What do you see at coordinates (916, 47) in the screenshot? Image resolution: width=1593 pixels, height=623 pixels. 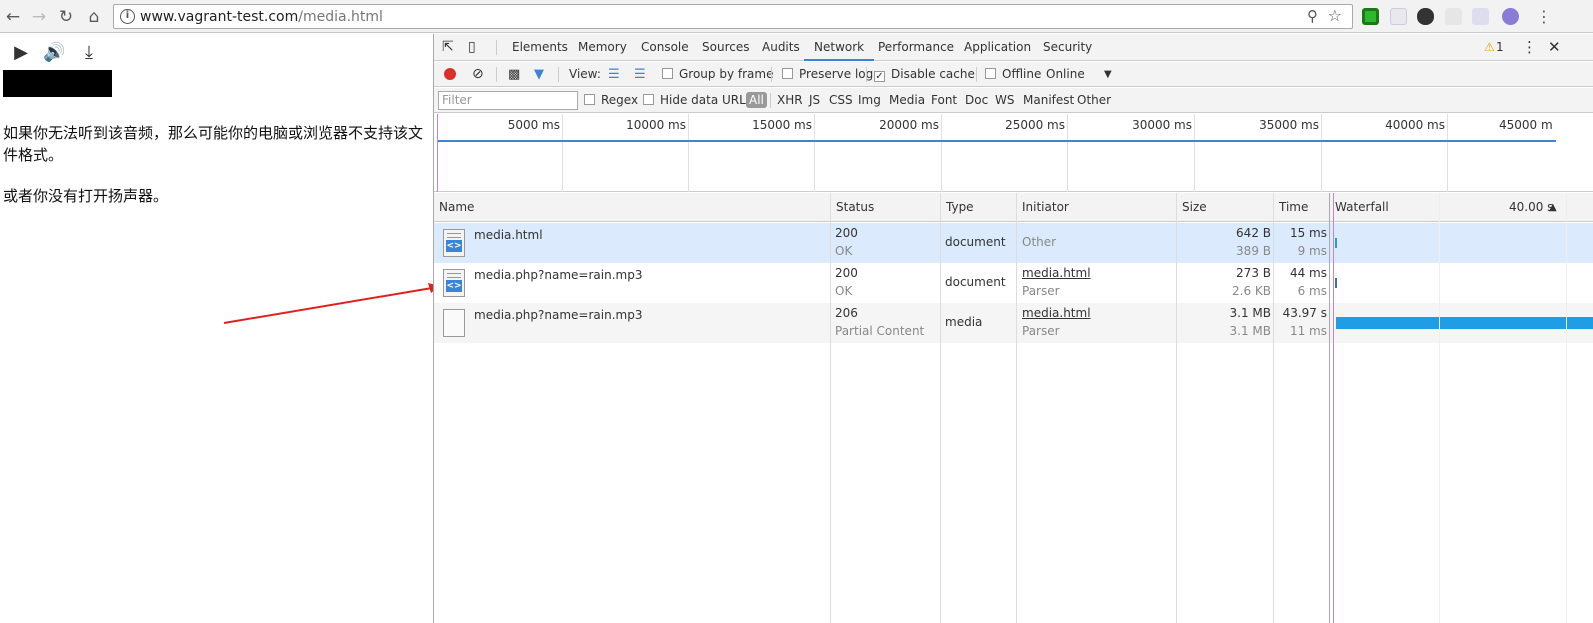 I see `tab-performance: Performance` at bounding box center [916, 47].